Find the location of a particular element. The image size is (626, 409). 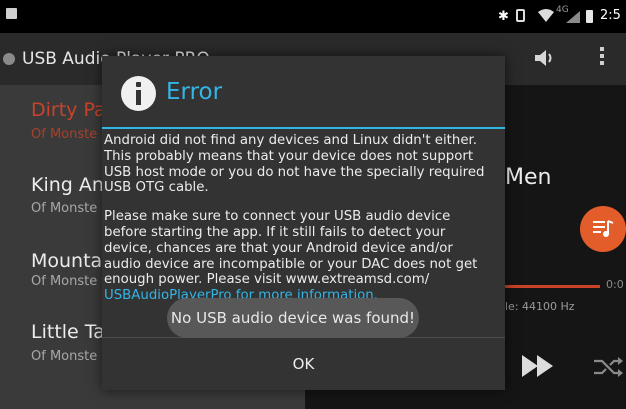

overflow-menu-icon is located at coordinates (602, 57).